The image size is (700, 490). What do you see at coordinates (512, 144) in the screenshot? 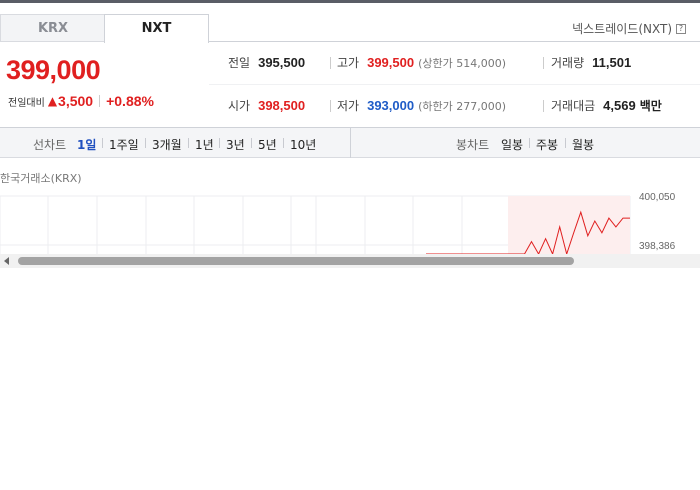
I see `candle-daily: 일봉` at bounding box center [512, 144].